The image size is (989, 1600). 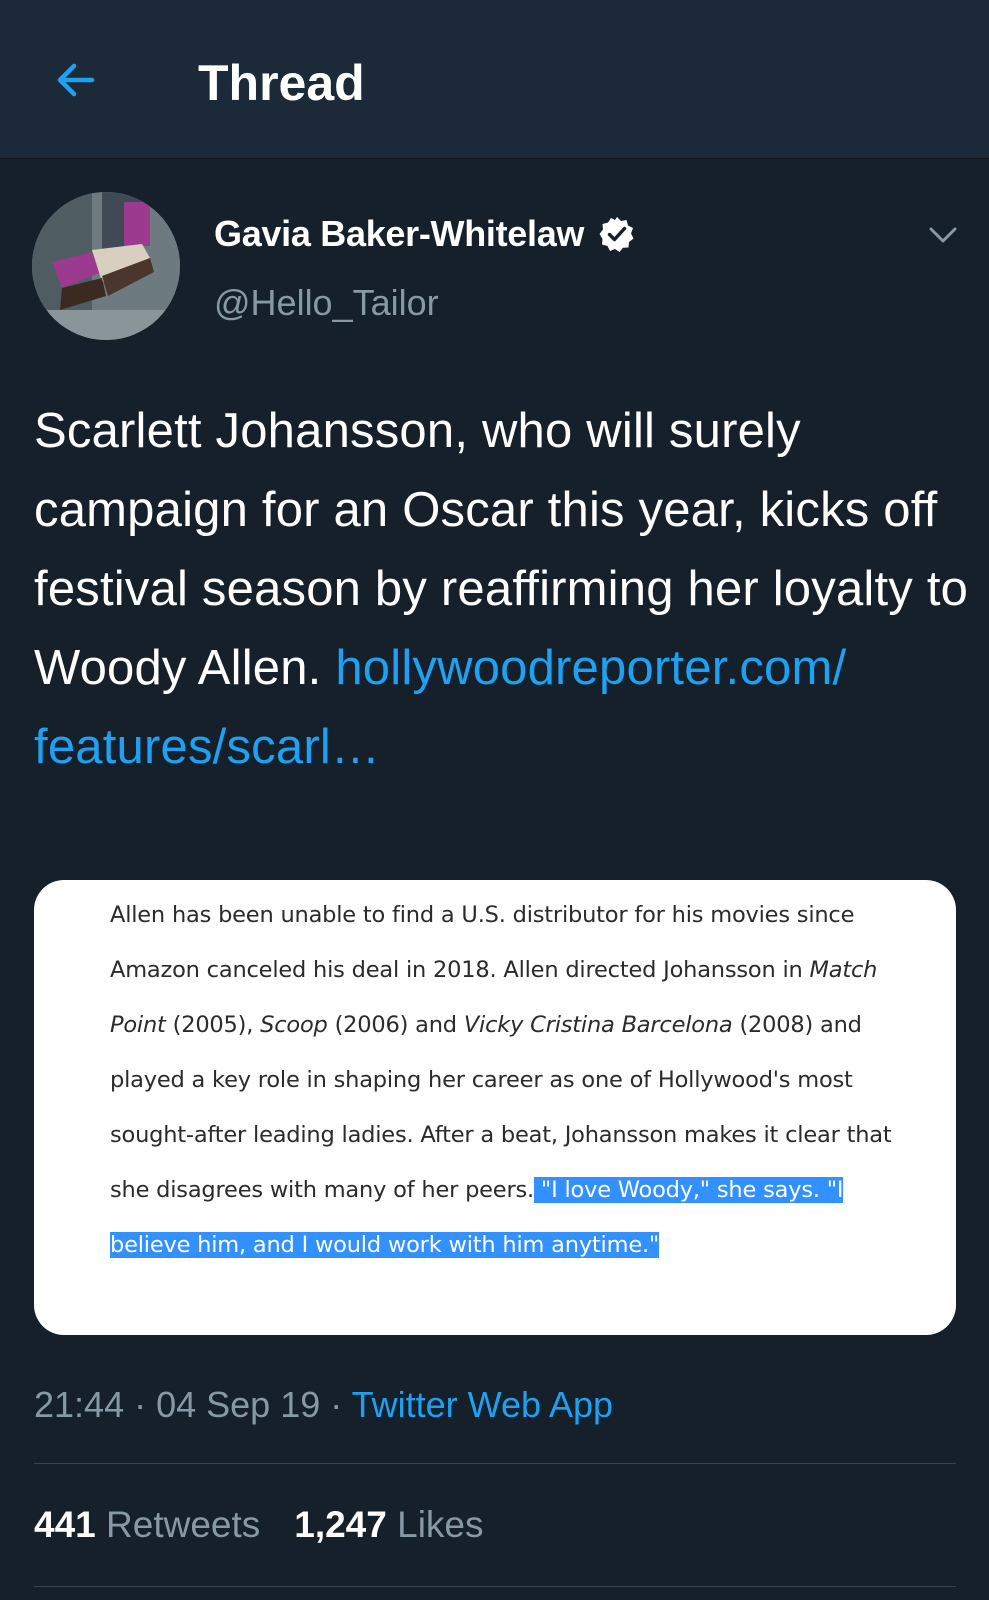 I want to click on avatar-photo, so click(x=106, y=266).